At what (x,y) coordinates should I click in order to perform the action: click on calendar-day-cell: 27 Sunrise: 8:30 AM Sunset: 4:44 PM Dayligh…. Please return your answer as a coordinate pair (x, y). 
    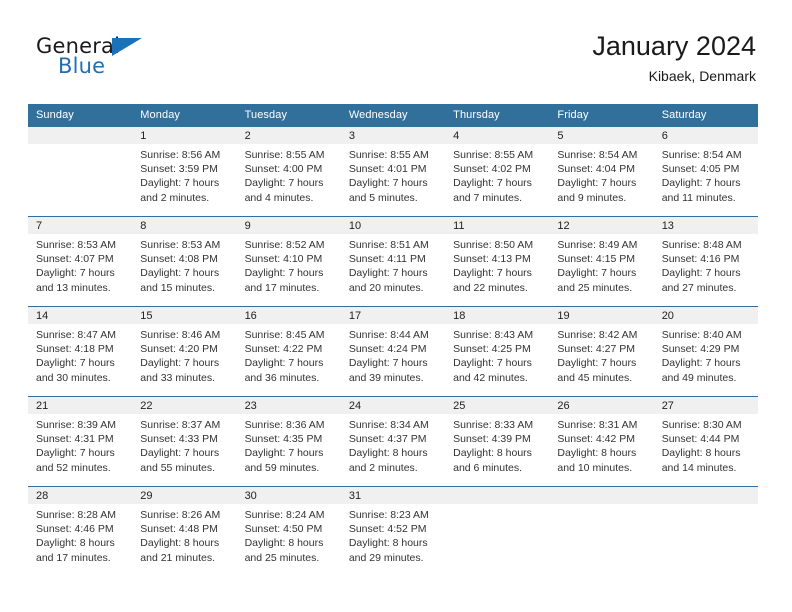
    Looking at the image, I should click on (705, 441).